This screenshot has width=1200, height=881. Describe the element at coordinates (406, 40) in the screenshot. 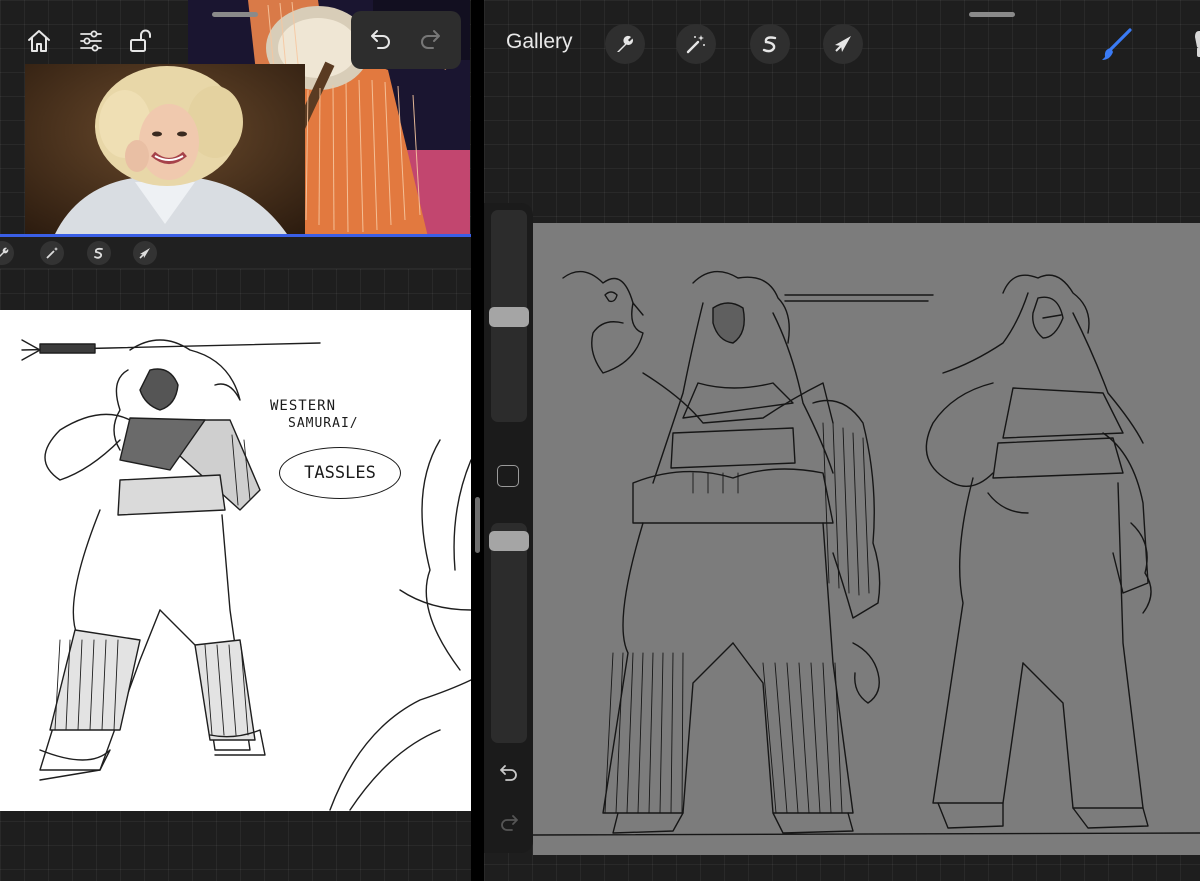

I see `undo-redo-group` at that location.